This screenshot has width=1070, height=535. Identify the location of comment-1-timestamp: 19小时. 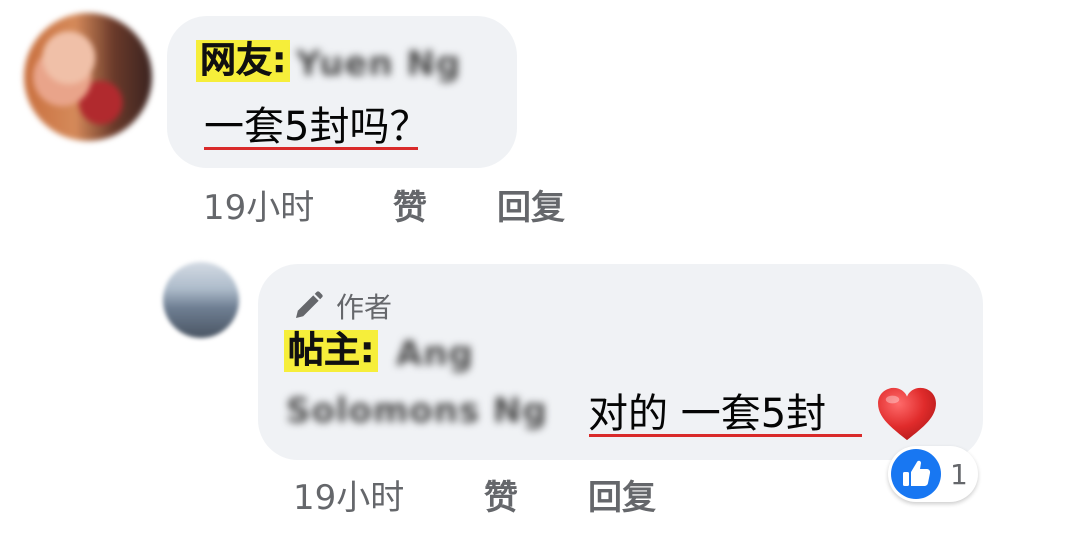
(259, 208).